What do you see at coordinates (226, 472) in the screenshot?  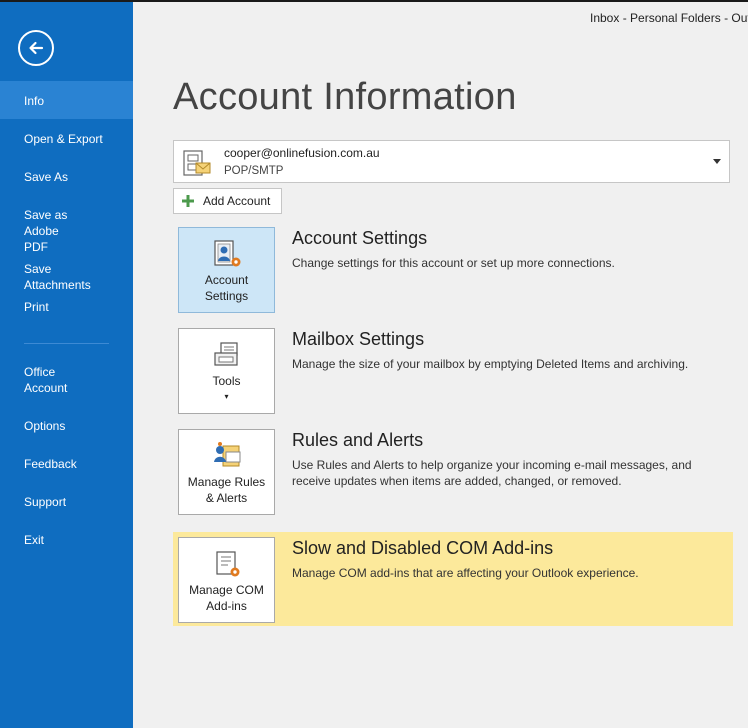 I see `manage-rules-alerts-button: Manage Rules & Alerts` at bounding box center [226, 472].